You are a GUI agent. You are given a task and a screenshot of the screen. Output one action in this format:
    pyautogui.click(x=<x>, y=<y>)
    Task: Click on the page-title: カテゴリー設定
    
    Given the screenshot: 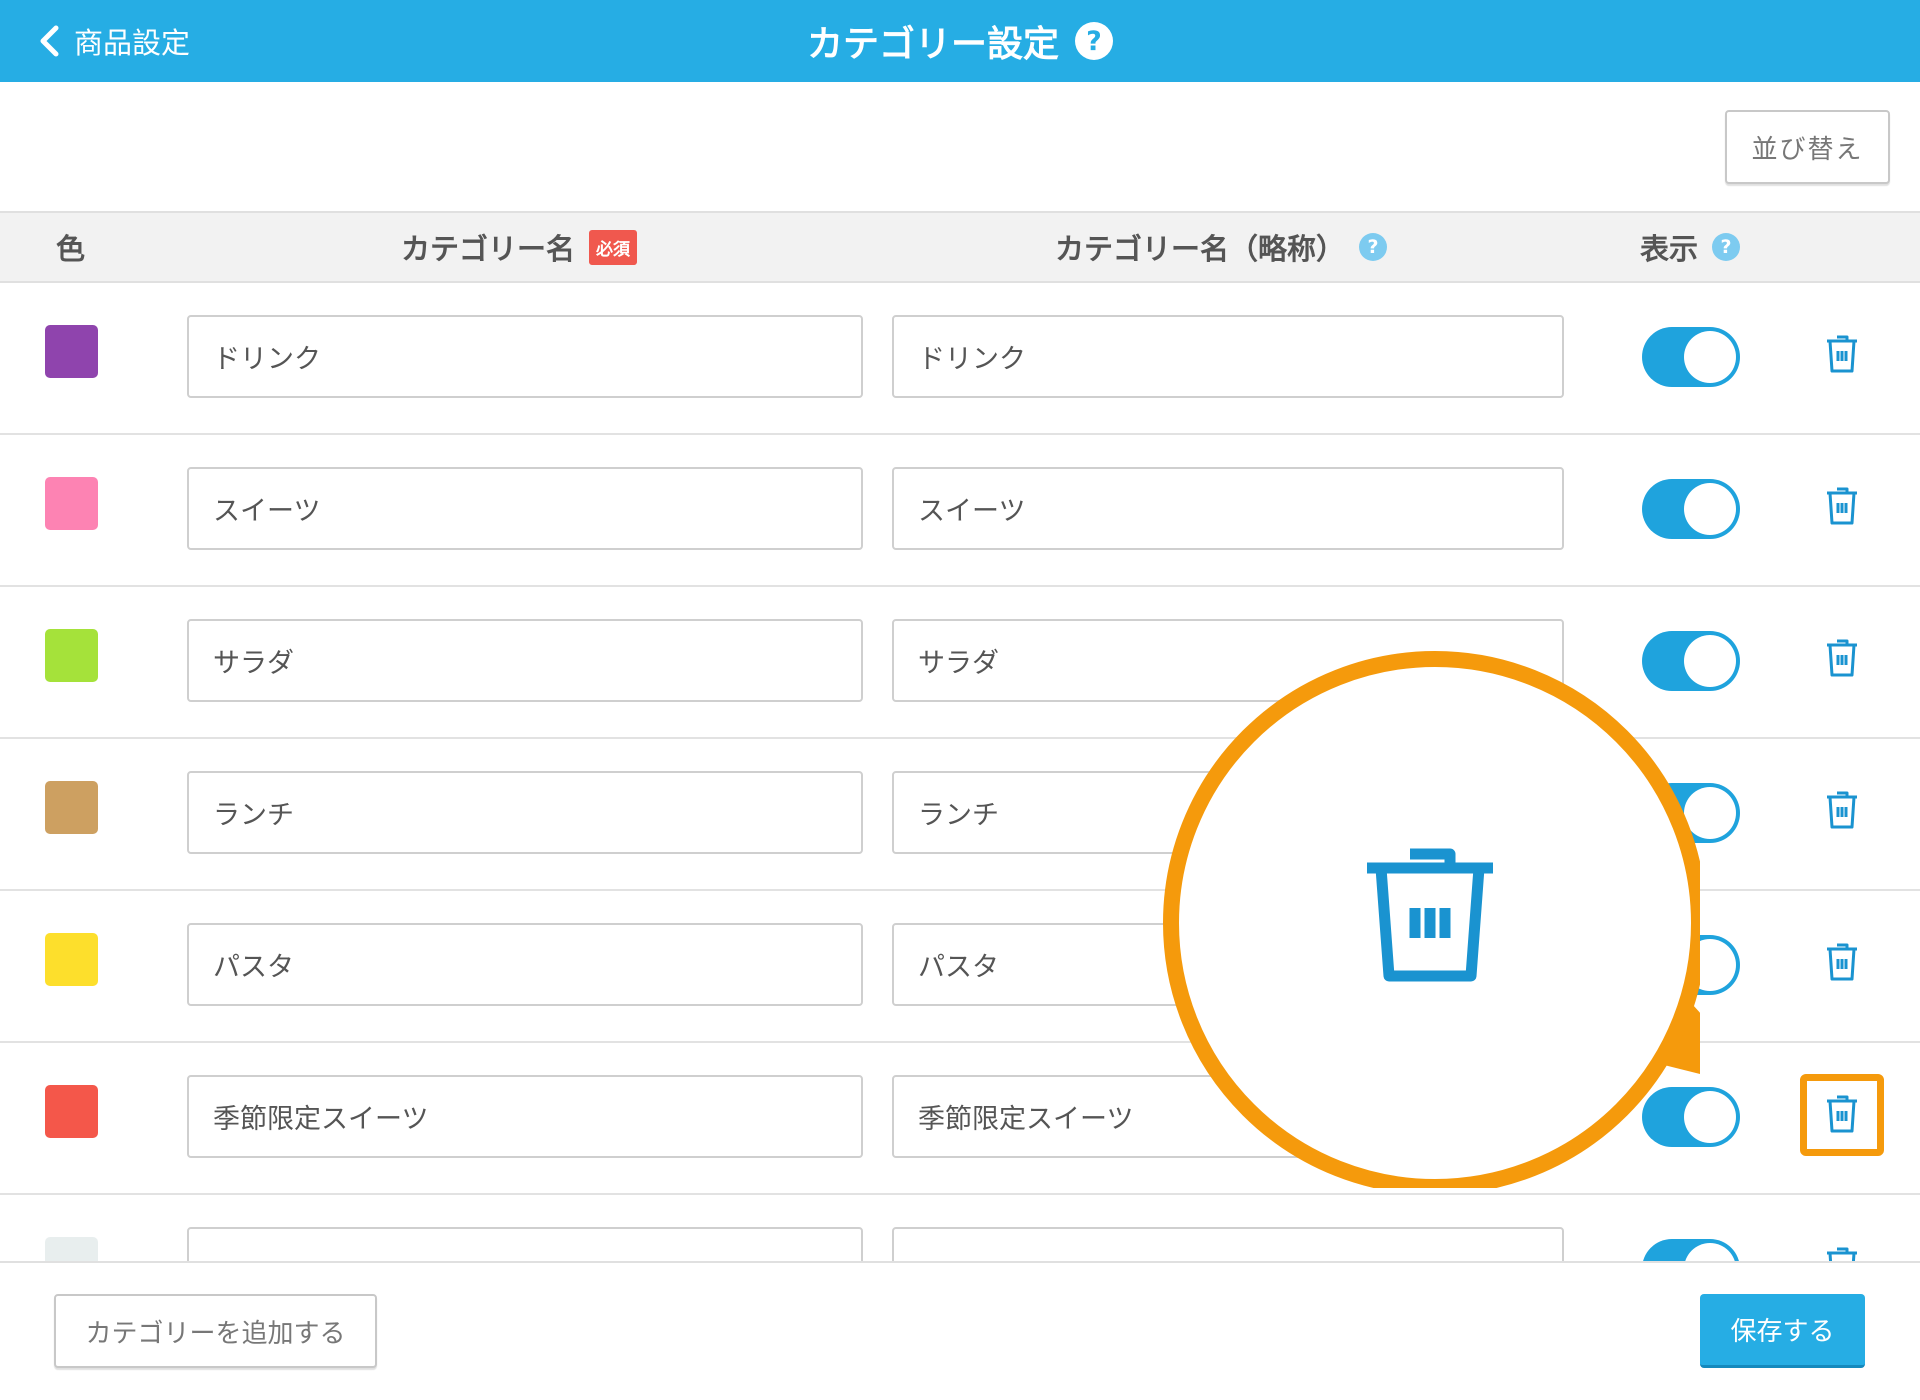 What is the action you would take?
    pyautogui.click(x=932, y=44)
    